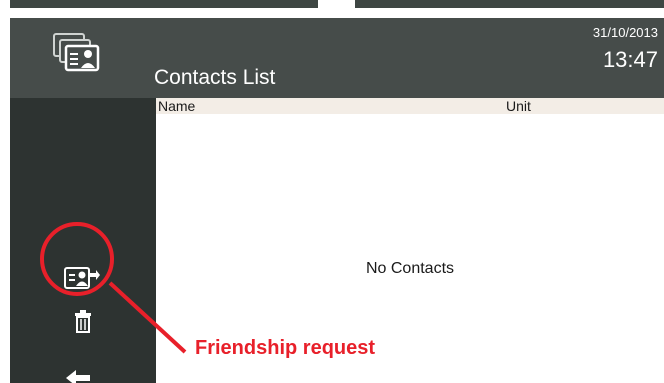 The height and width of the screenshot is (383, 664). What do you see at coordinates (147, 317) in the screenshot?
I see `annotation-pointer-line` at bounding box center [147, 317].